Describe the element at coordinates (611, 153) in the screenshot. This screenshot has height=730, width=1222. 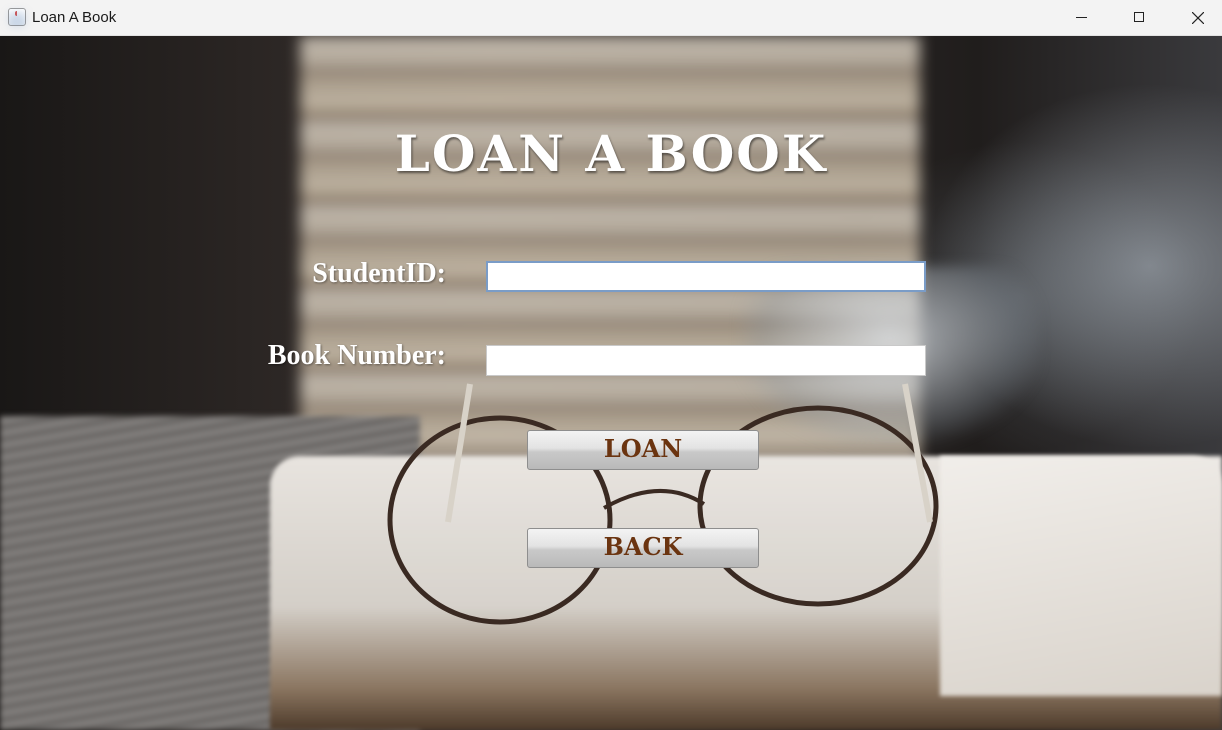
I see `page-title: LOAN A BOOK` at that location.